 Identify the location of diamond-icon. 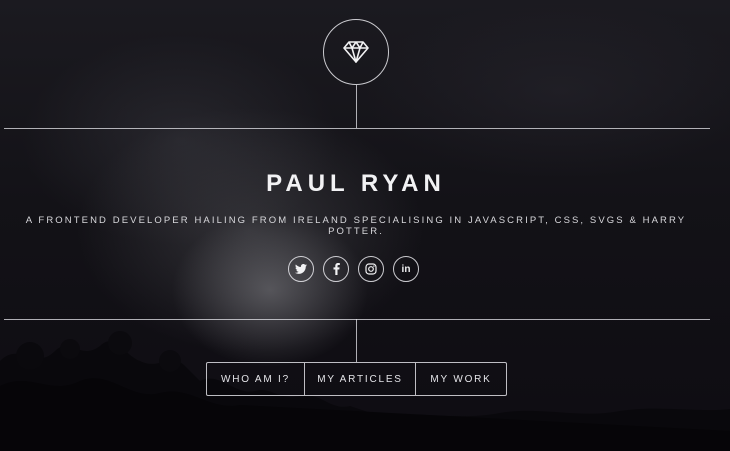
(356, 52).